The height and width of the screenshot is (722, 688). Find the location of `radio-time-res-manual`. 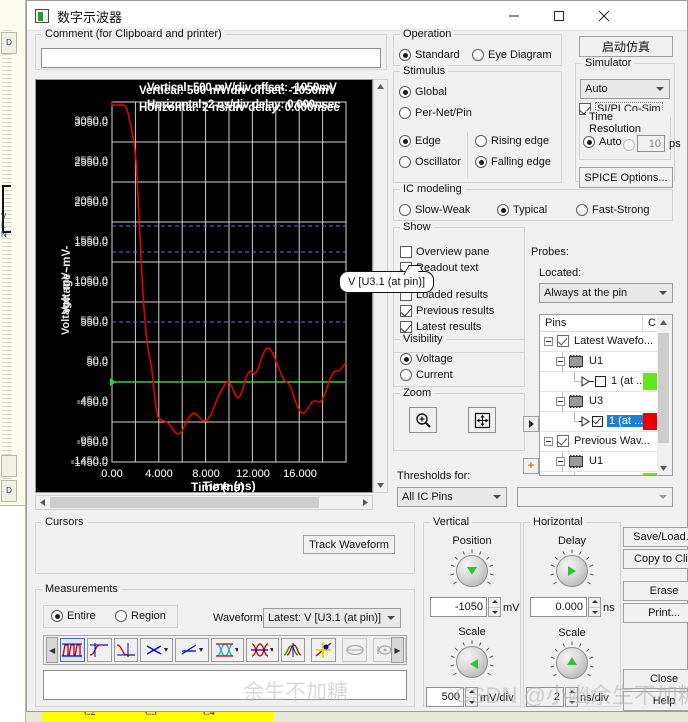

radio-time-res-manual is located at coordinates (629, 145).